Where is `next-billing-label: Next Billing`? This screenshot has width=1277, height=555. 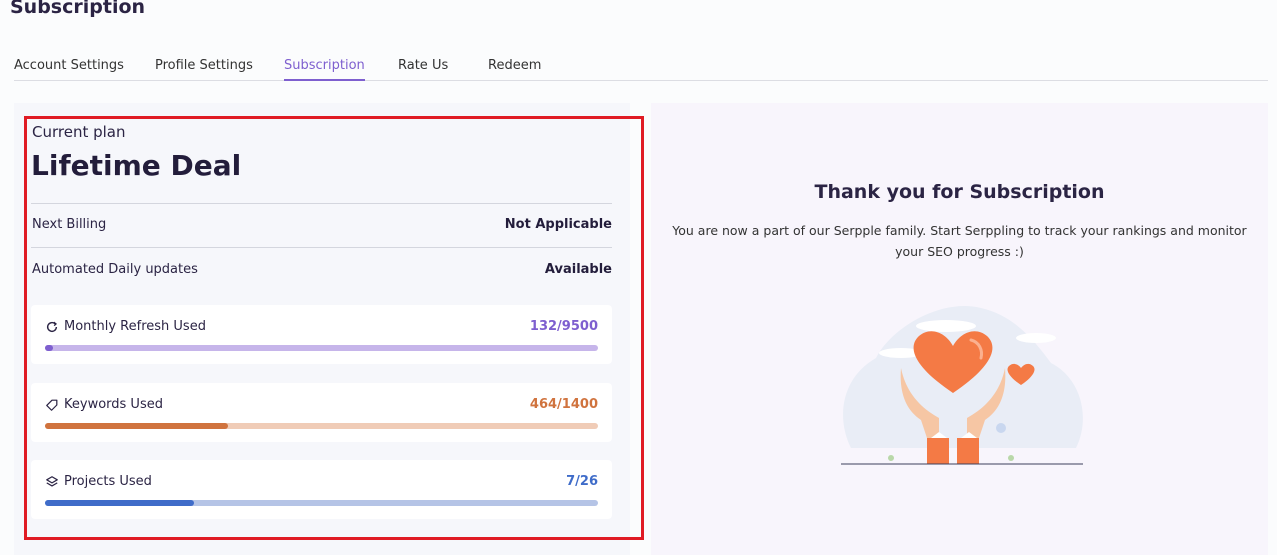
next-billing-label: Next Billing is located at coordinates (69, 224).